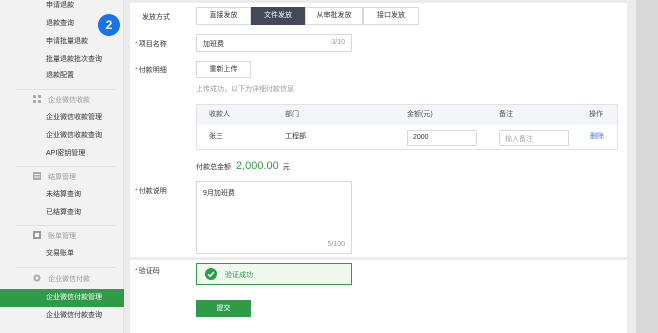 The image size is (658, 333). What do you see at coordinates (62, 154) in the screenshot?
I see `sidebar-item-api-key: API密钥管理` at bounding box center [62, 154].